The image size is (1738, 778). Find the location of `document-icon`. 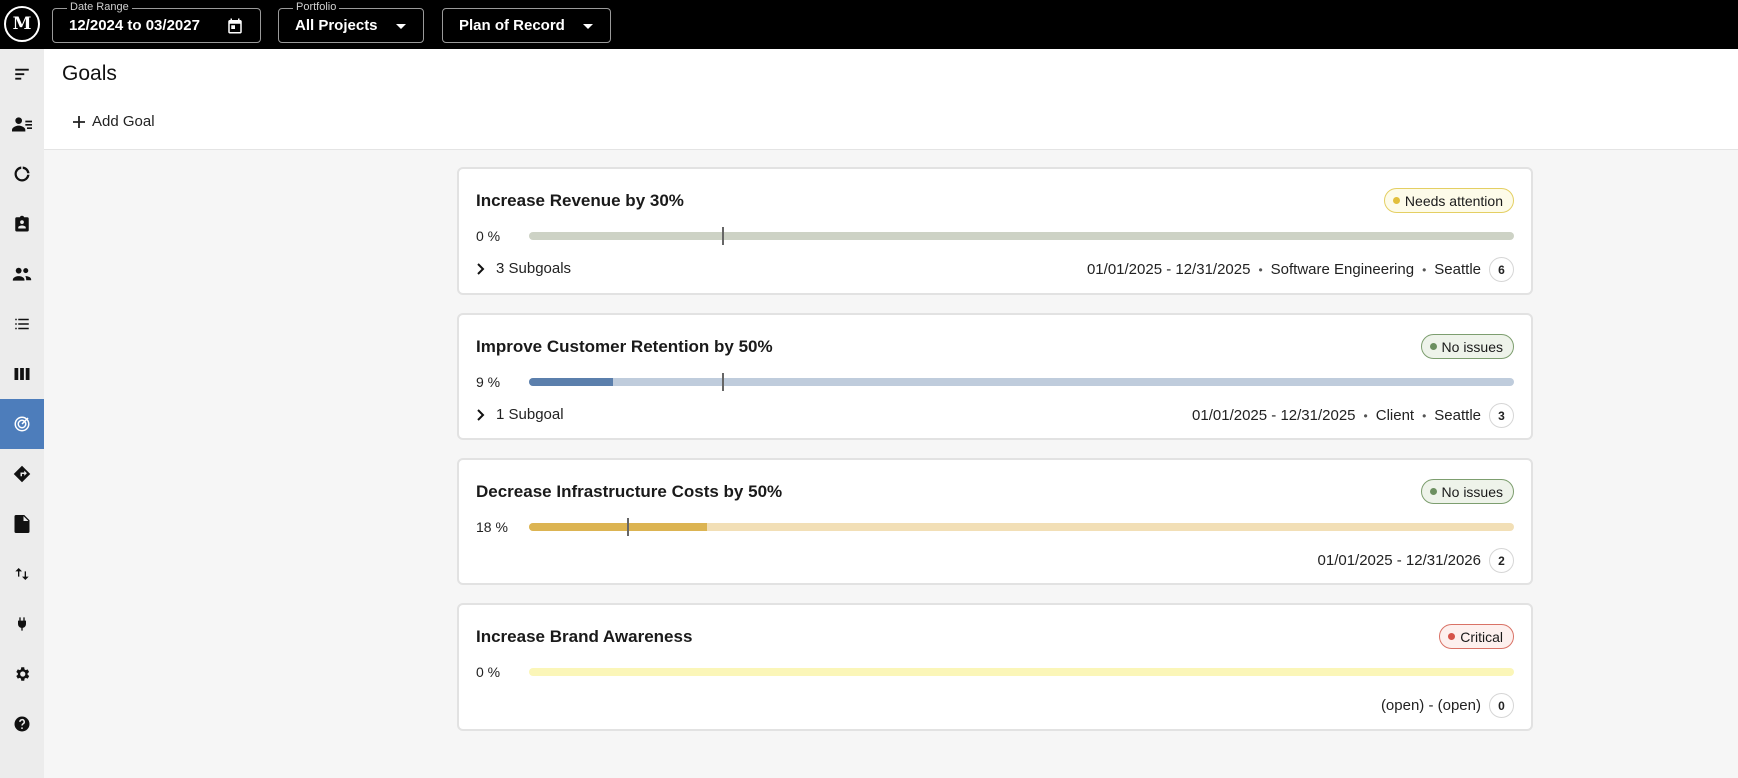

document-icon is located at coordinates (22, 524).